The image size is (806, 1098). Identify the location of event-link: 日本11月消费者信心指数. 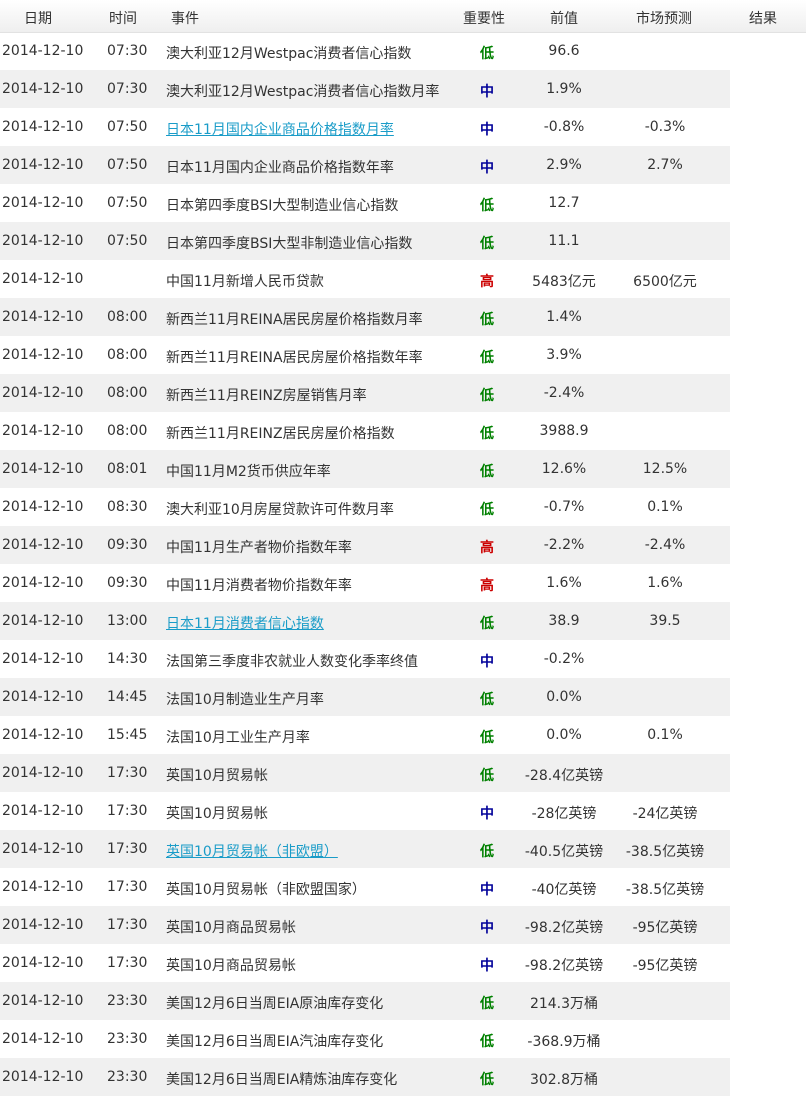
(245, 623).